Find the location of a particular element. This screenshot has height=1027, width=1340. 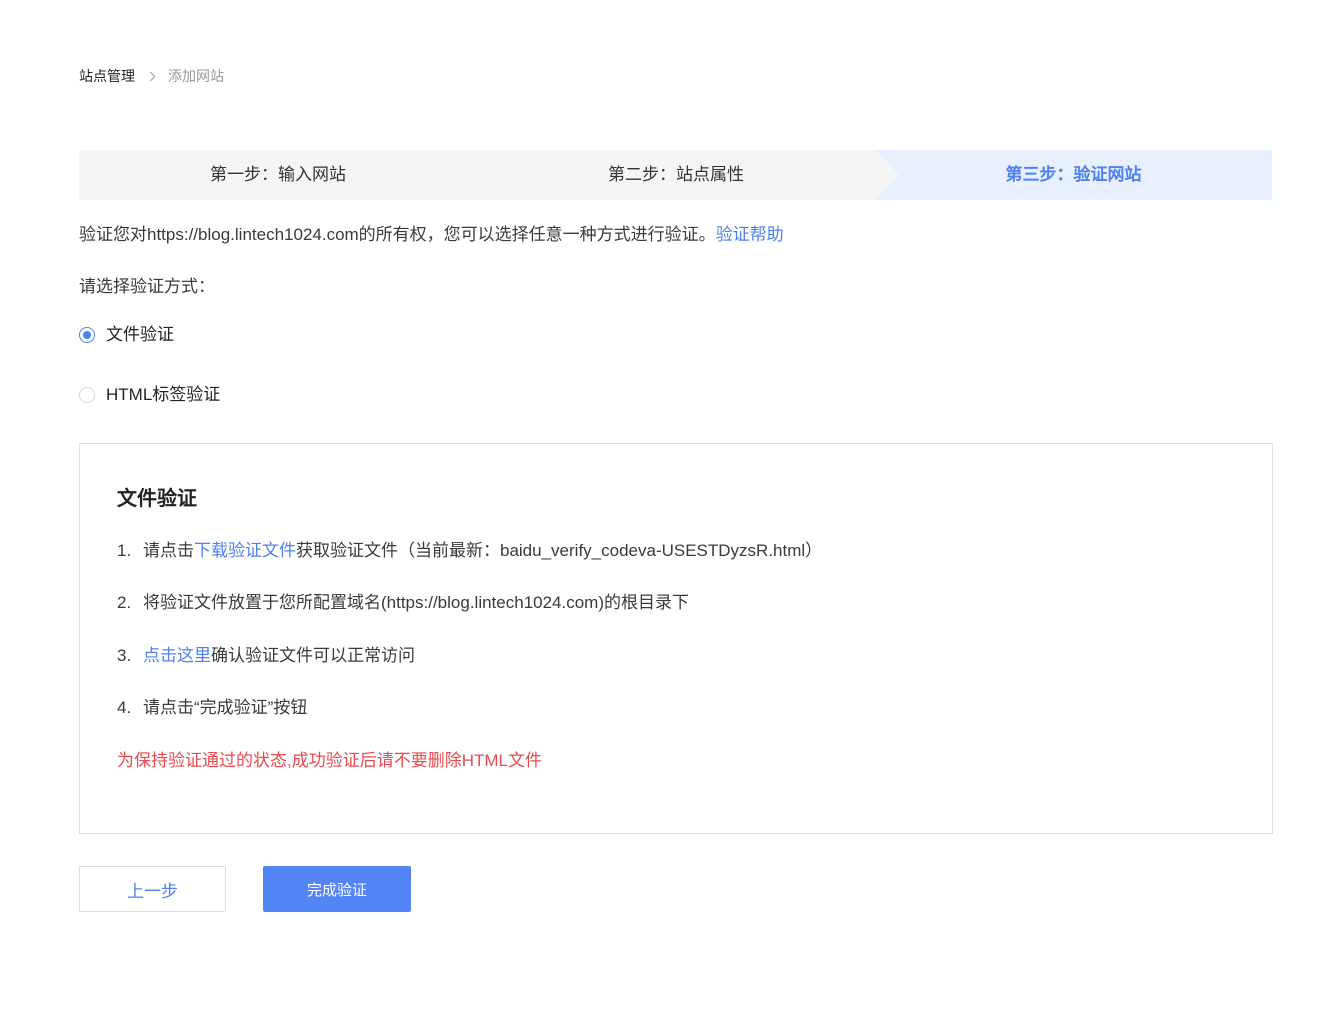

progress-steps: 第一步：输入网站 第二步：站点属性 第三步：验证网站 is located at coordinates (675, 175).